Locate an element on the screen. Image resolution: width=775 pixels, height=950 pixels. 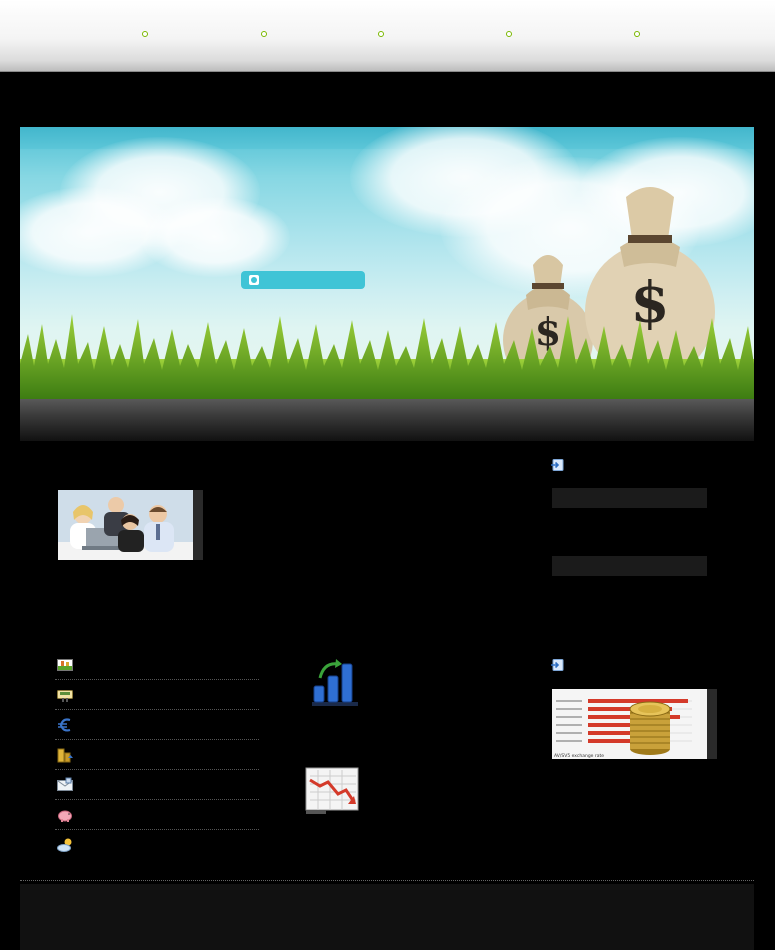
mail-document-icon is located at coordinates (65, 784).